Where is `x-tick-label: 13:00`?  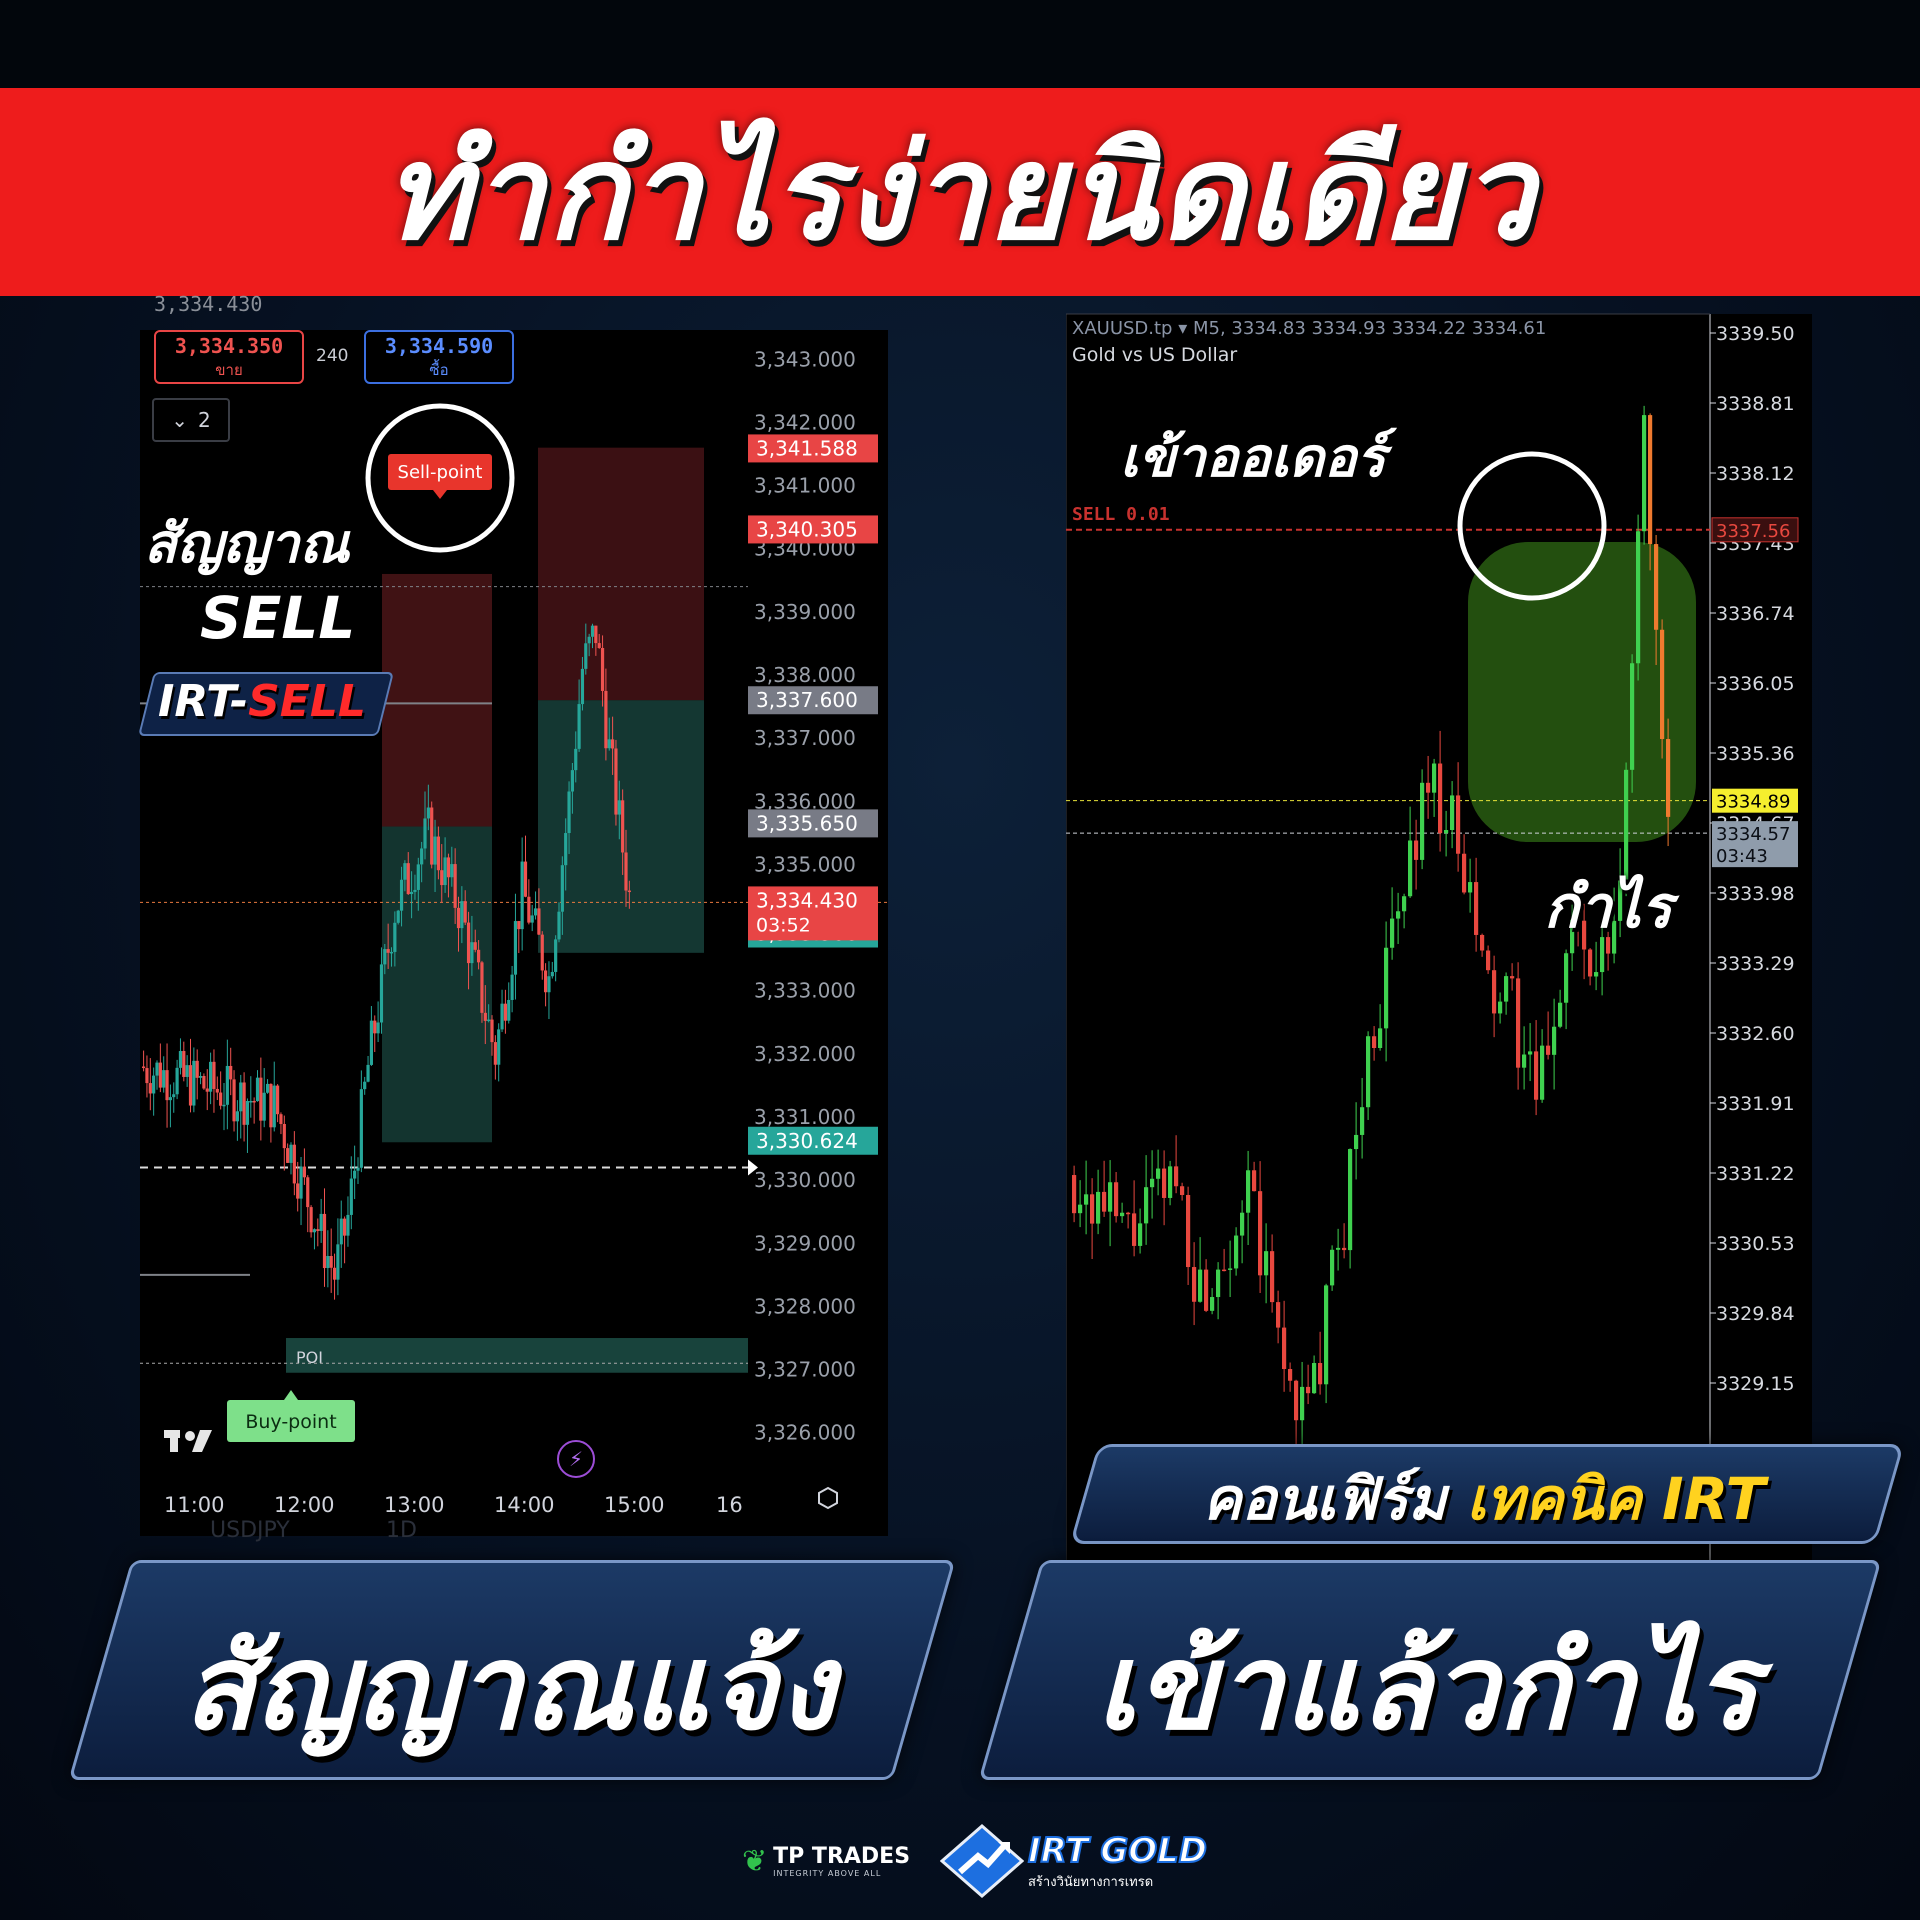
x-tick-label: 13:00 is located at coordinates (414, 1505).